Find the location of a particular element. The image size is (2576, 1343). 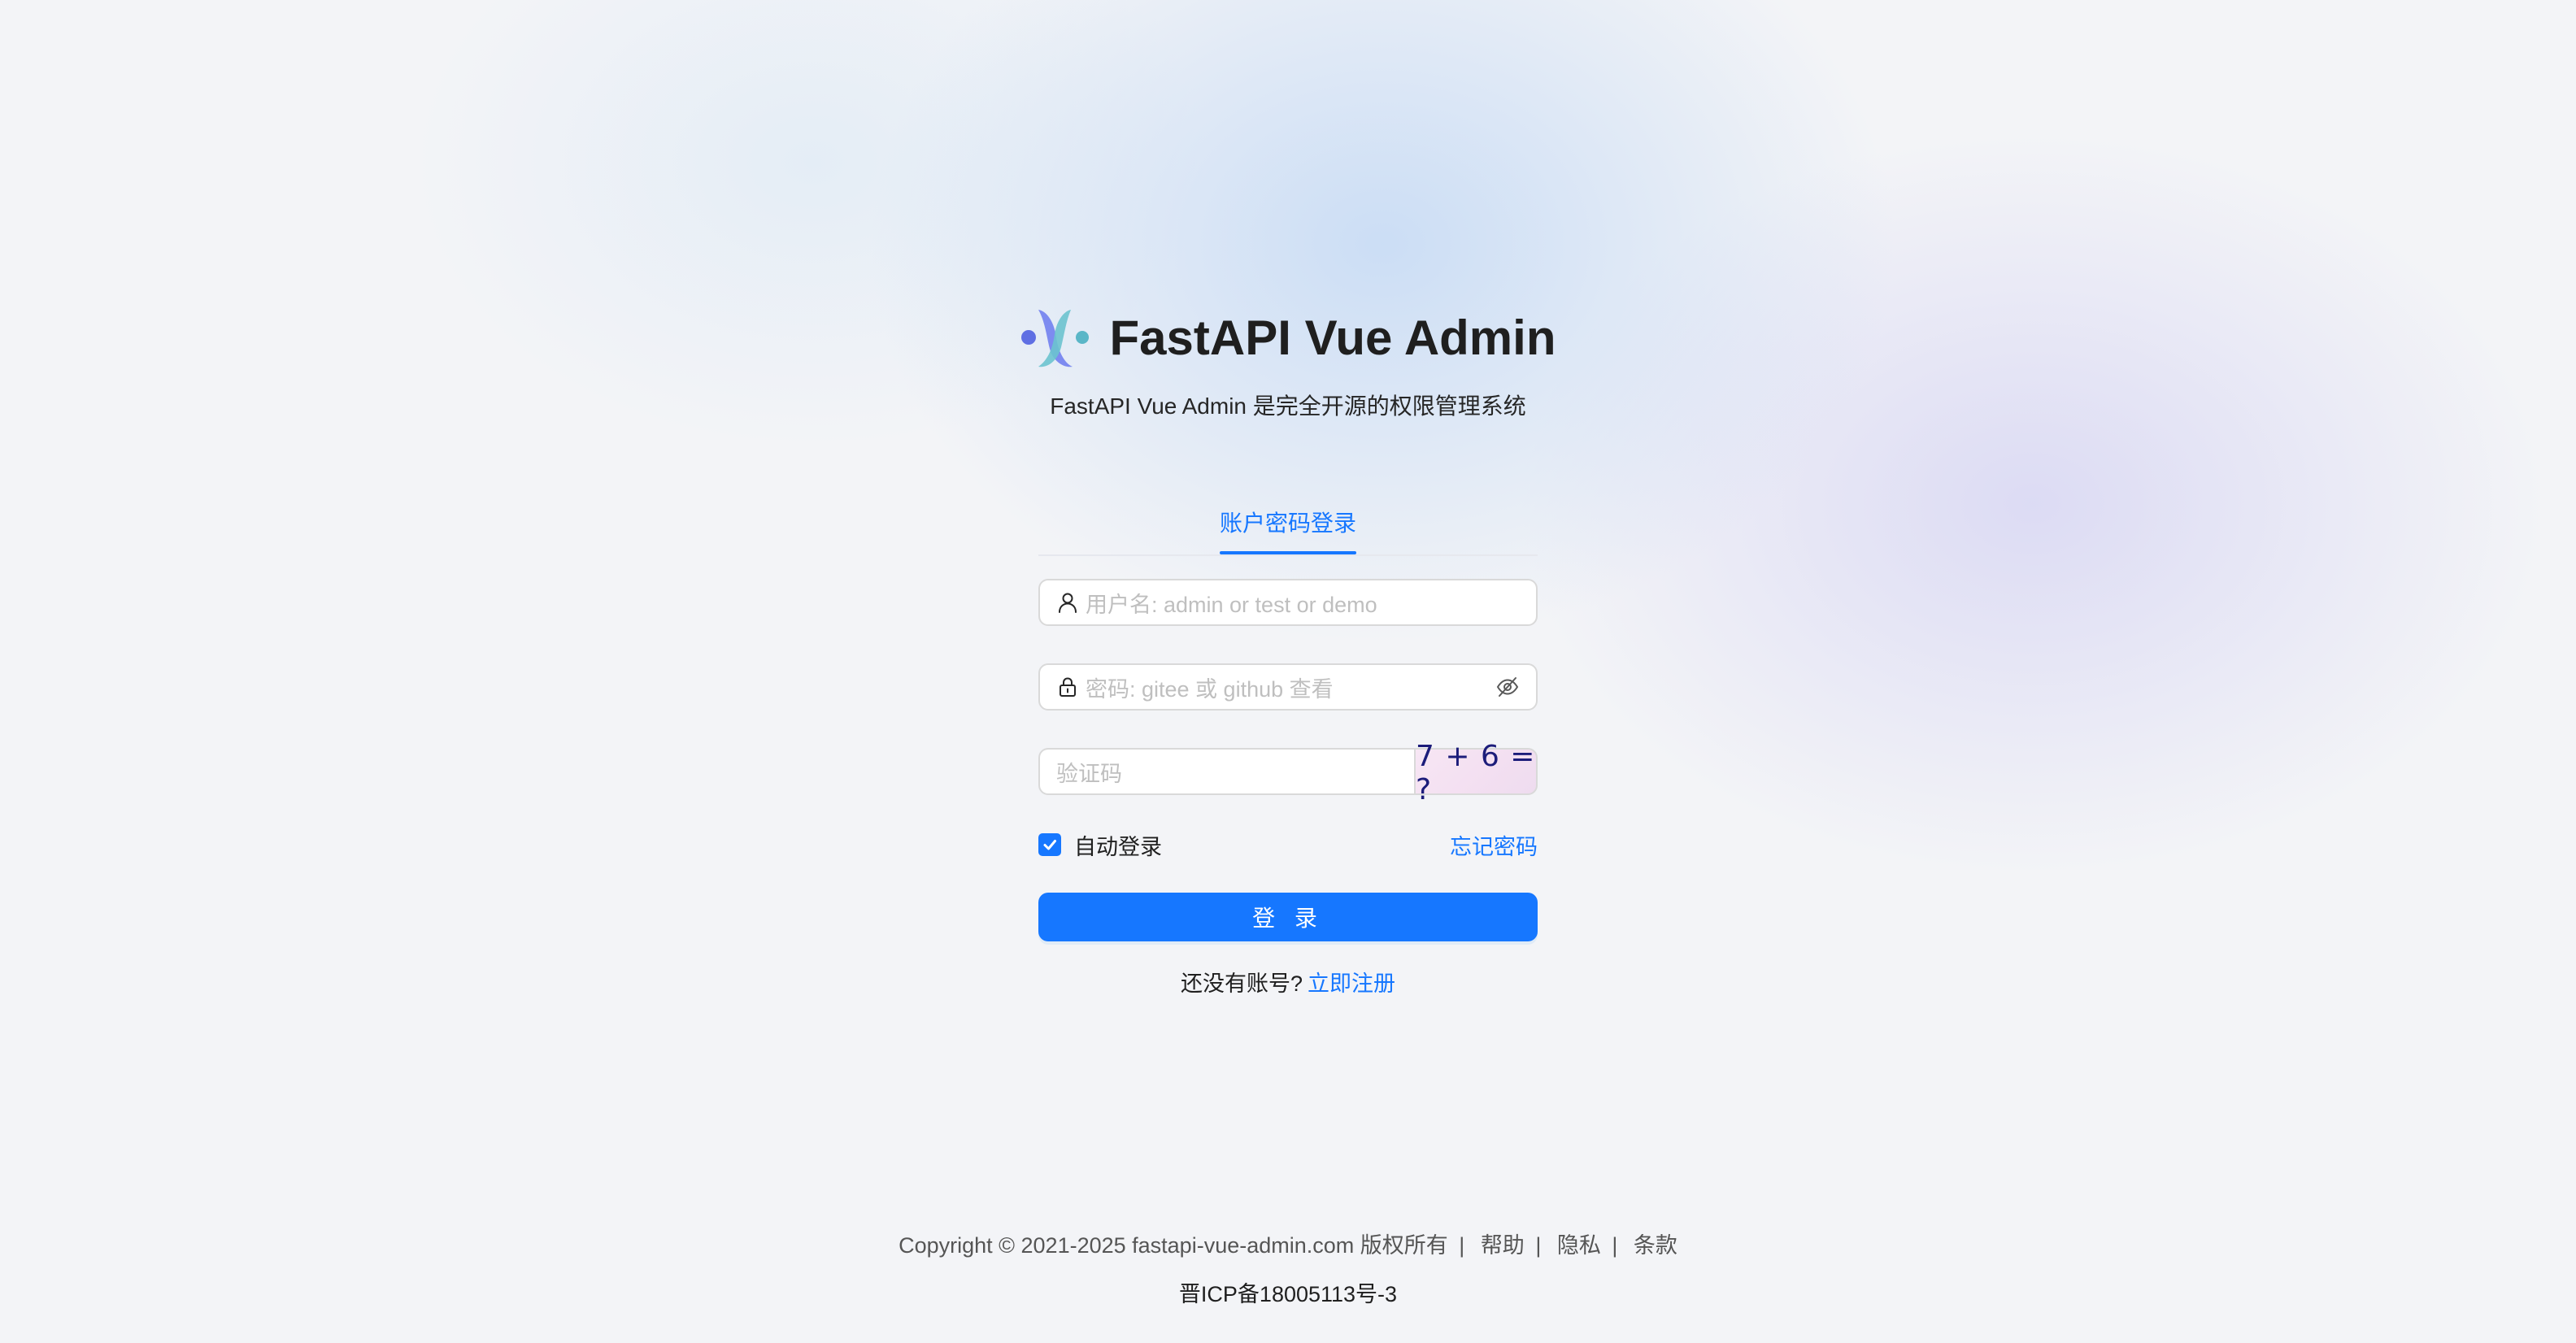

captcha-placeholder: 验证码 is located at coordinates (1089, 773).